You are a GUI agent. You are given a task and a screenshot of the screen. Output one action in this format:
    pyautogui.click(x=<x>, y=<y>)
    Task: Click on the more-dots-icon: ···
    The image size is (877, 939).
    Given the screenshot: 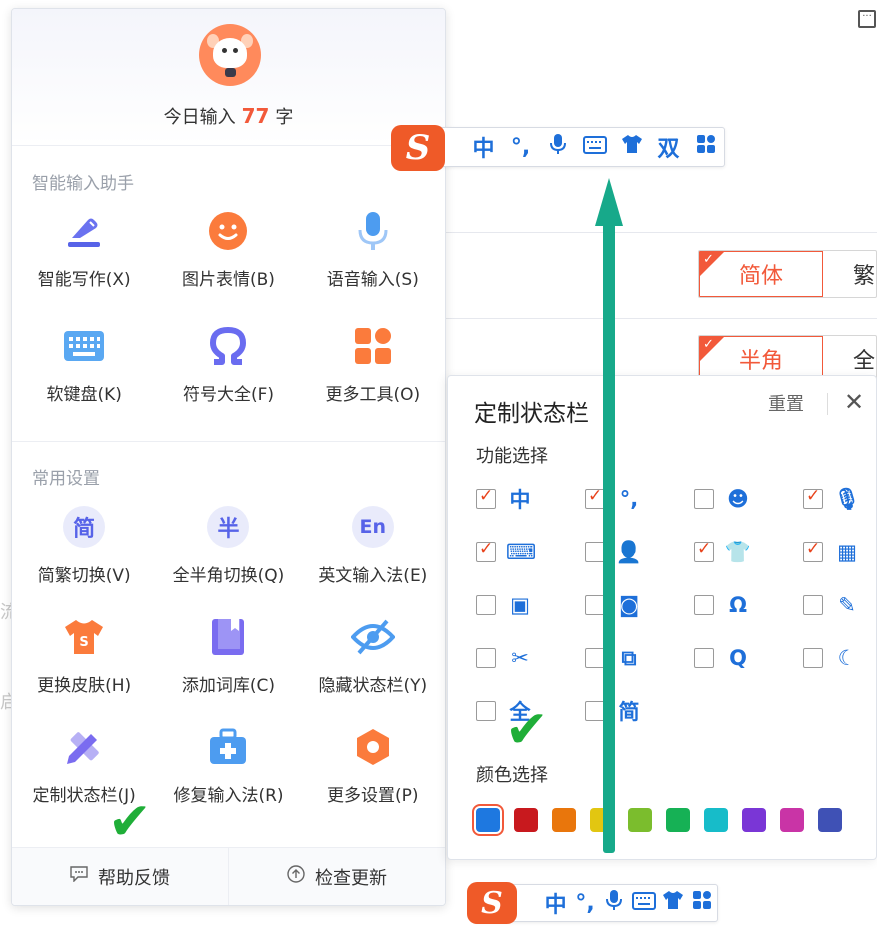 What is the action you would take?
    pyautogui.click(x=867, y=19)
    